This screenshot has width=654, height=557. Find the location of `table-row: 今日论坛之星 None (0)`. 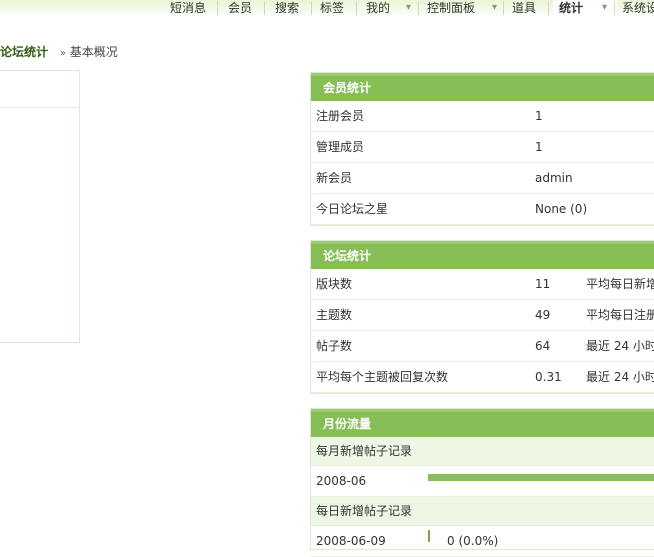

table-row: 今日论坛之星 None (0) is located at coordinates (482, 209).